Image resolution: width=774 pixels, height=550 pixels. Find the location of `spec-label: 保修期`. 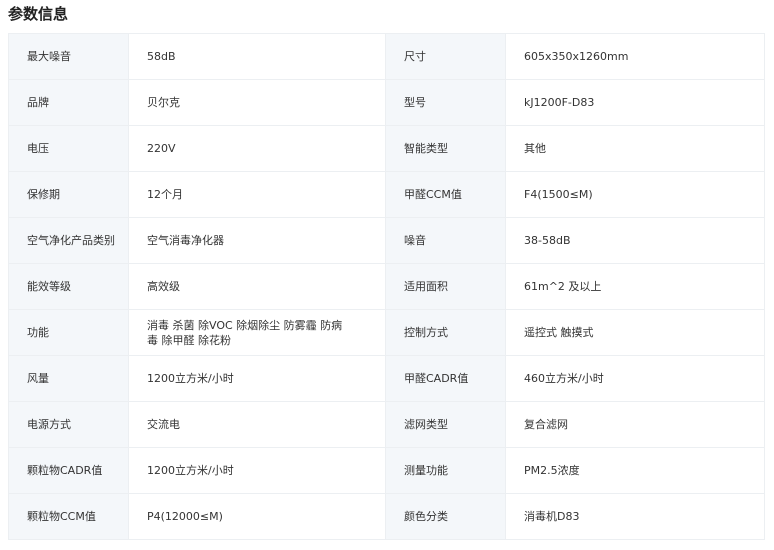

spec-label: 保修期 is located at coordinates (68, 194).